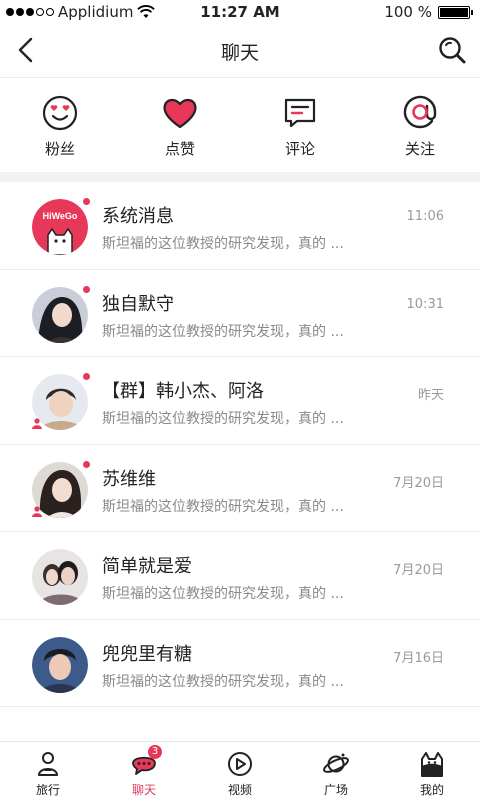 The image size is (480, 800). Describe the element at coordinates (143, 790) in the screenshot. I see `tab-label: 聊天` at that location.